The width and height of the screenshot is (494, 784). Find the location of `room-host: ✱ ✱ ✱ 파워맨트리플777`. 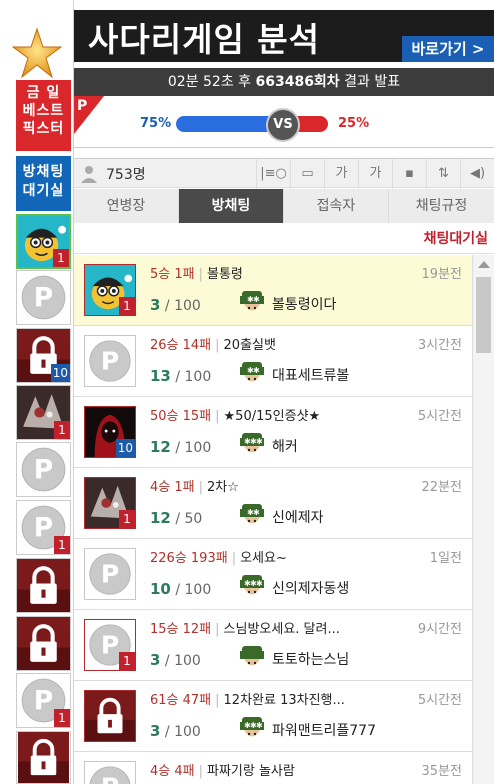

room-host: ✱ ✱ ✱ 파워맨트리플777 is located at coordinates (307, 729).